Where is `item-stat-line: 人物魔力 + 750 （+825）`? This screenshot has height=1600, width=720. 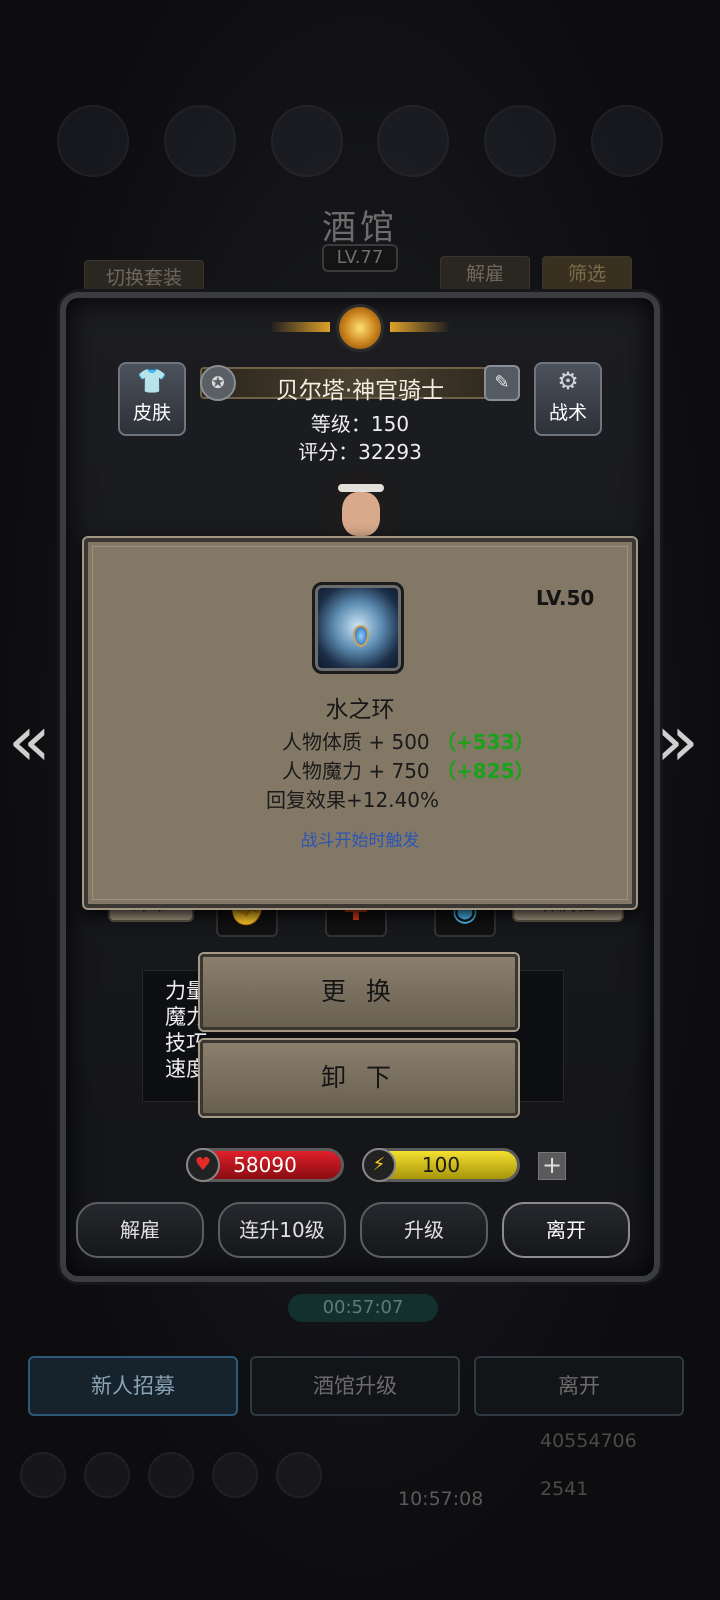
item-stat-line: 人物魔力 + 750 （+825） is located at coordinates (408, 769).